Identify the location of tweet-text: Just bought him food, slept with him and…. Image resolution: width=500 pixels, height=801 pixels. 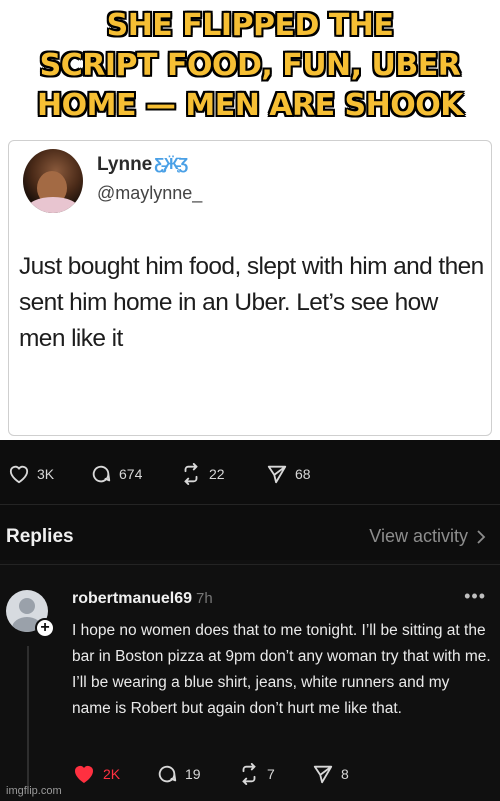
(251, 302).